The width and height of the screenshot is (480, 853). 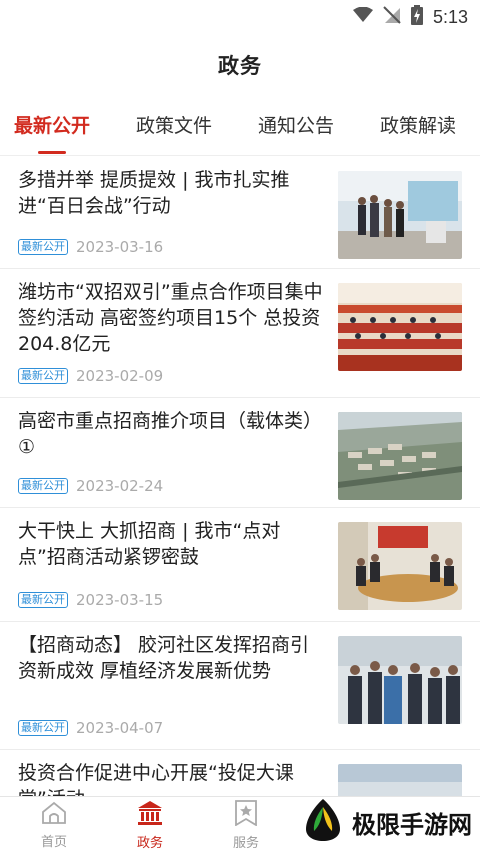 I want to click on news-item: 高密市重点招商推介项目（载体类）① 最新公开 2023-02-24, so click(x=240, y=453).